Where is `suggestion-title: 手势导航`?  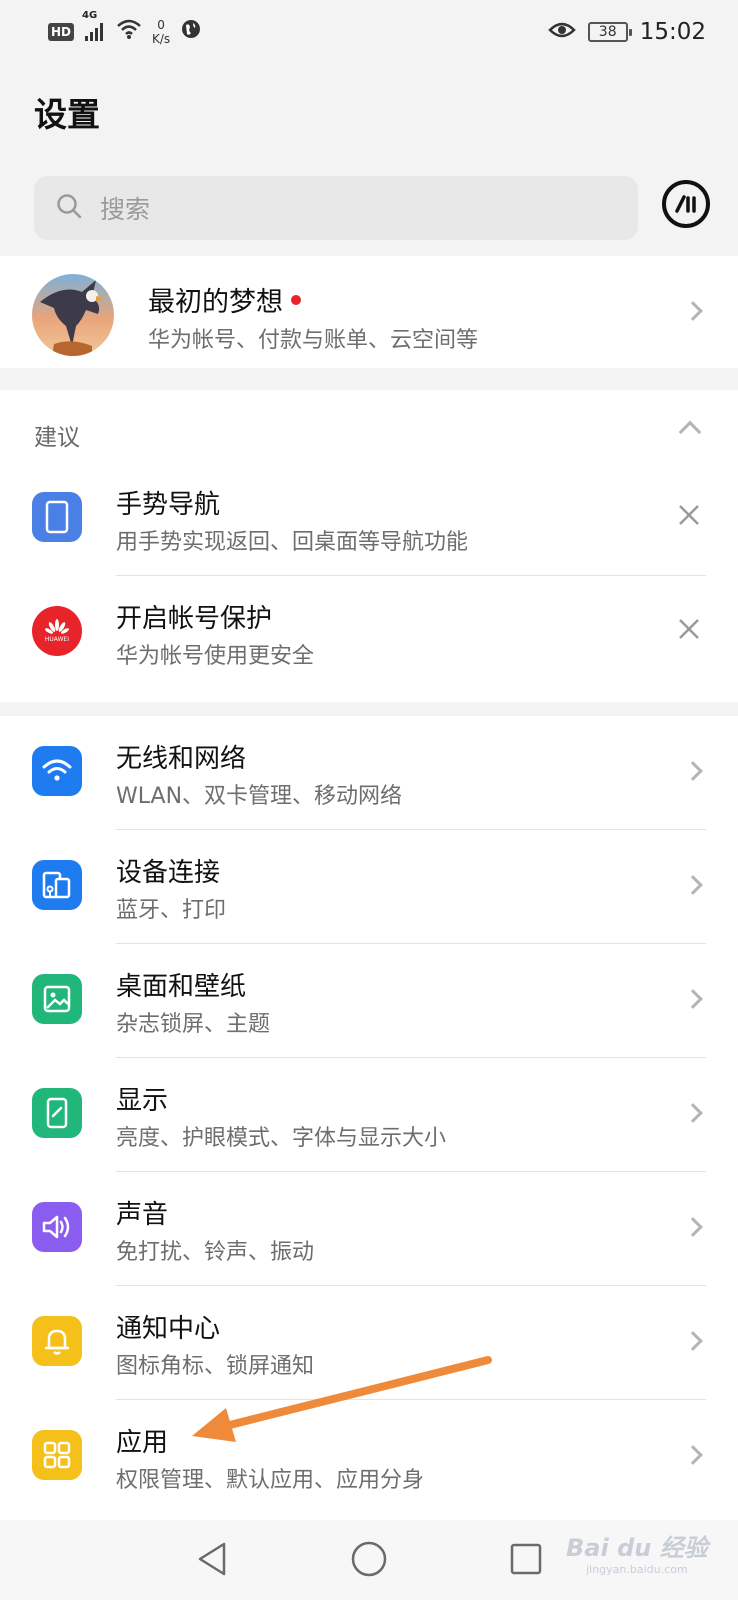
suggestion-title: 手势导航 is located at coordinates (168, 505).